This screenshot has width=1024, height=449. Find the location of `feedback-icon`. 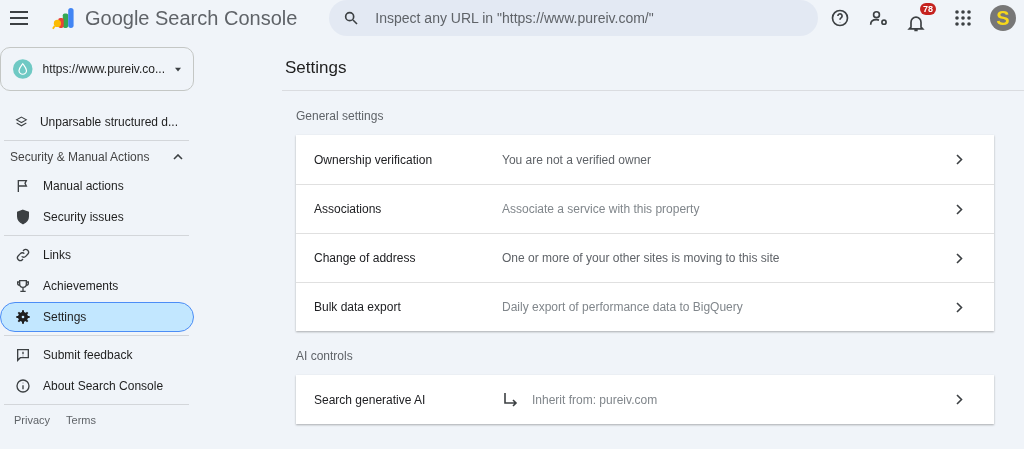

feedback-icon is located at coordinates (23, 355).